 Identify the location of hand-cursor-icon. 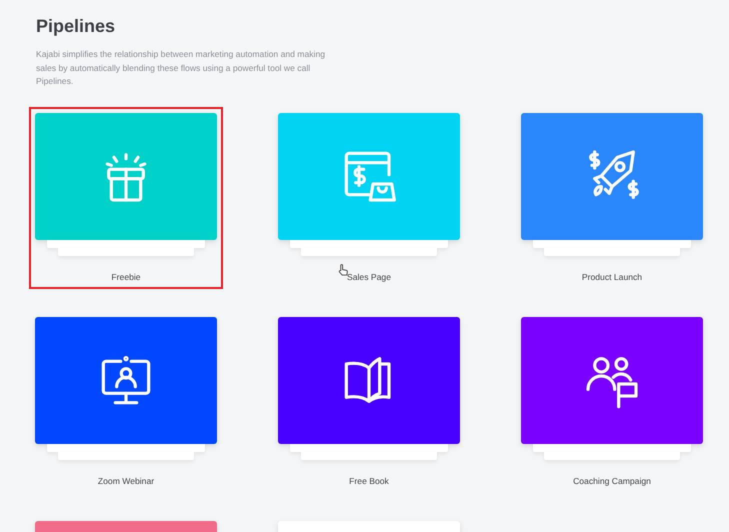
(343, 270).